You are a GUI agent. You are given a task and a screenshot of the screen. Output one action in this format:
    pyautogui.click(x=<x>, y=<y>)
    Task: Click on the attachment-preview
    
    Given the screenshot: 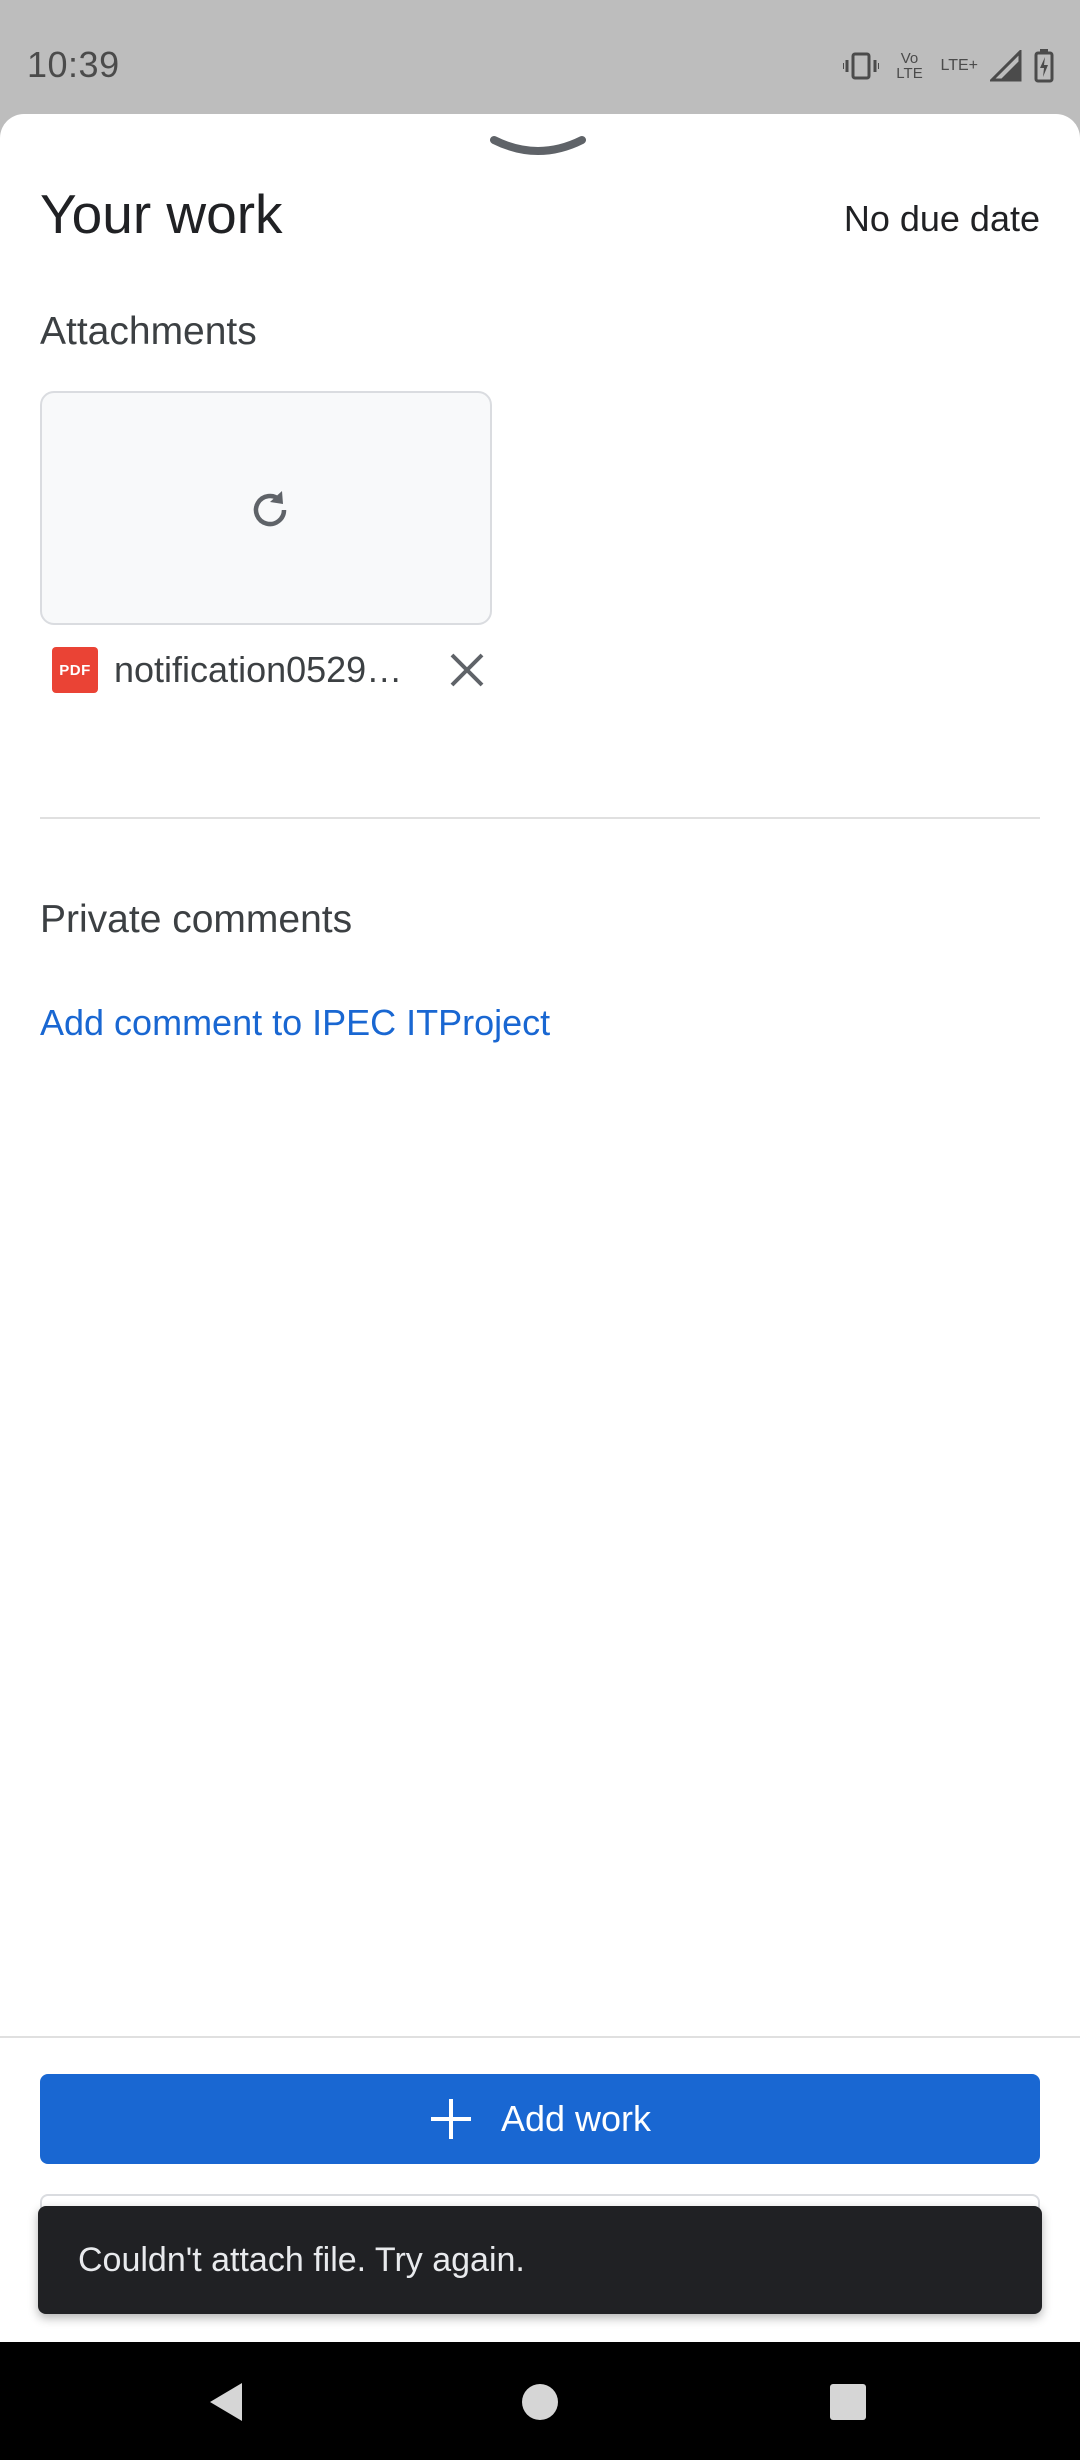 What is the action you would take?
    pyautogui.click(x=266, y=508)
    